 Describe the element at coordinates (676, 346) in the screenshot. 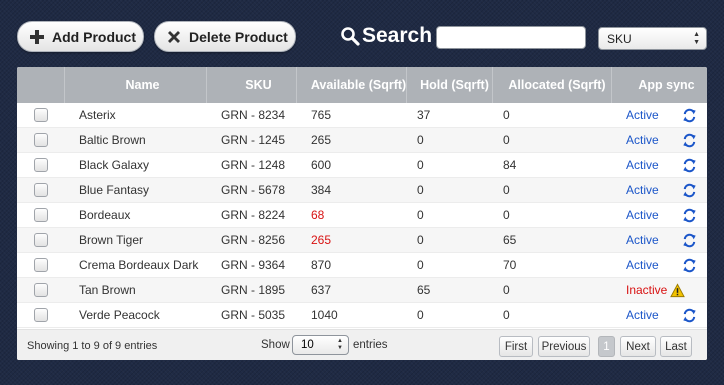

I see `last-page-button: Last` at that location.